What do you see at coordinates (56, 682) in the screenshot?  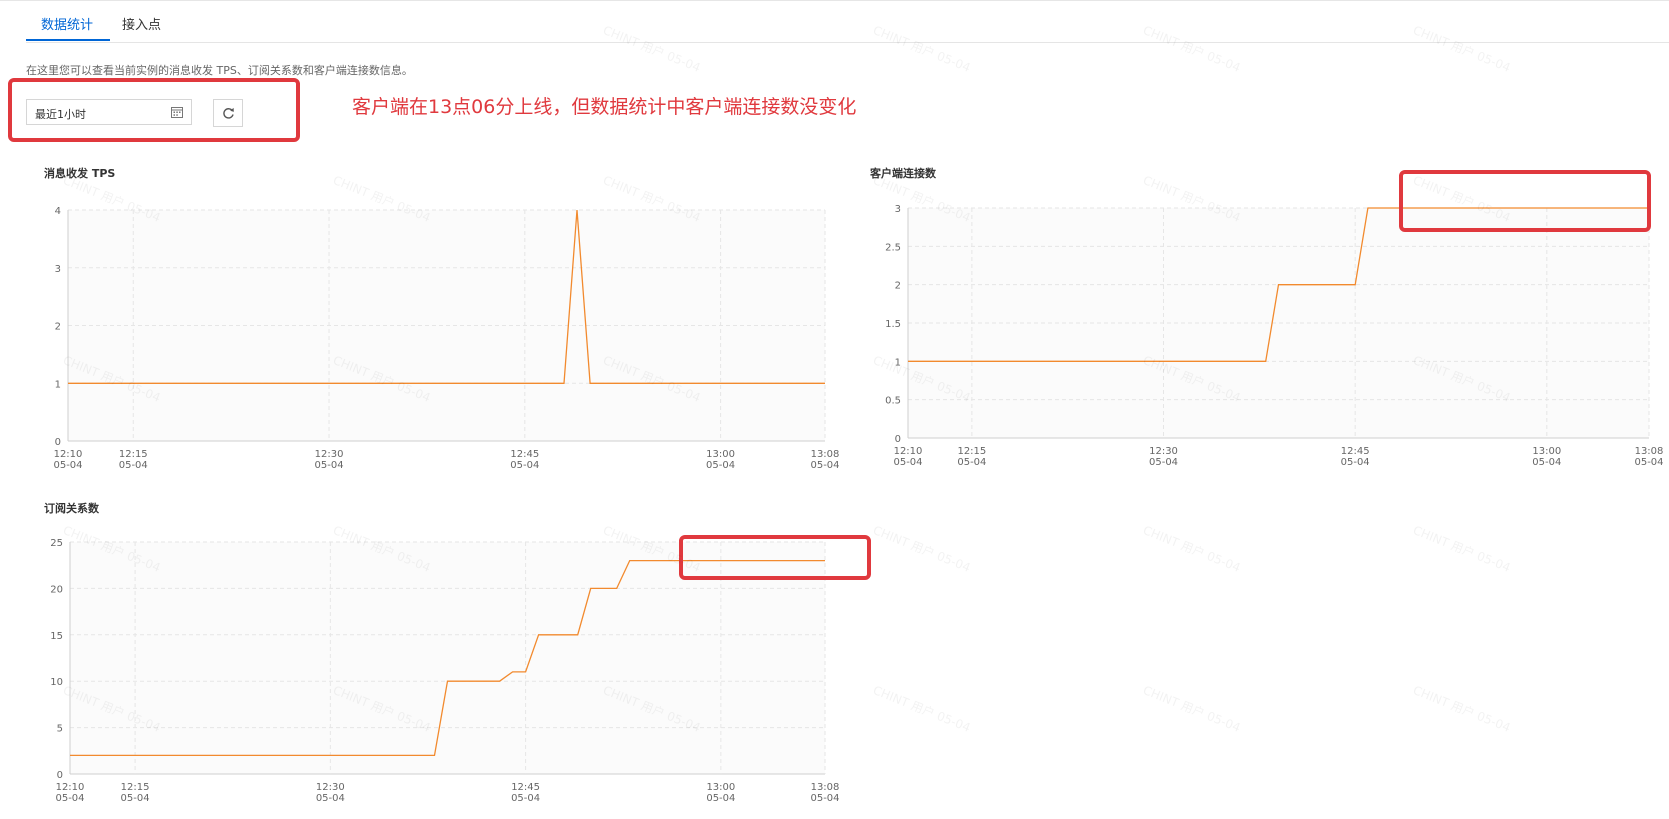 I see `y-tick-label: 10` at bounding box center [56, 682].